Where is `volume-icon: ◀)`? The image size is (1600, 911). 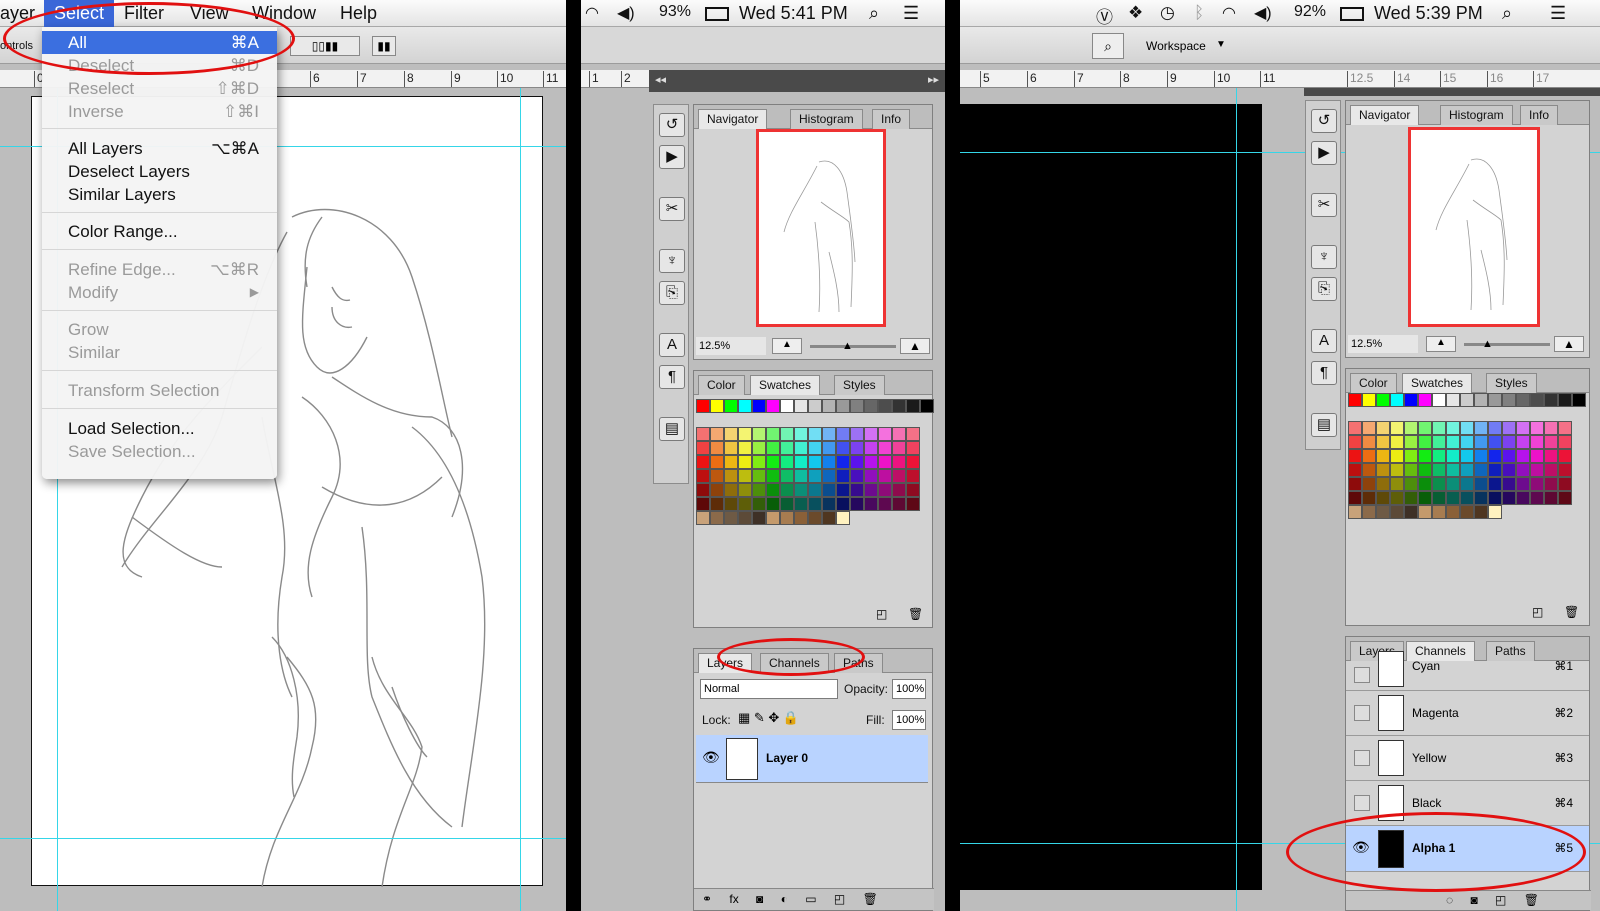
volume-icon: ◀) is located at coordinates (1263, 13).